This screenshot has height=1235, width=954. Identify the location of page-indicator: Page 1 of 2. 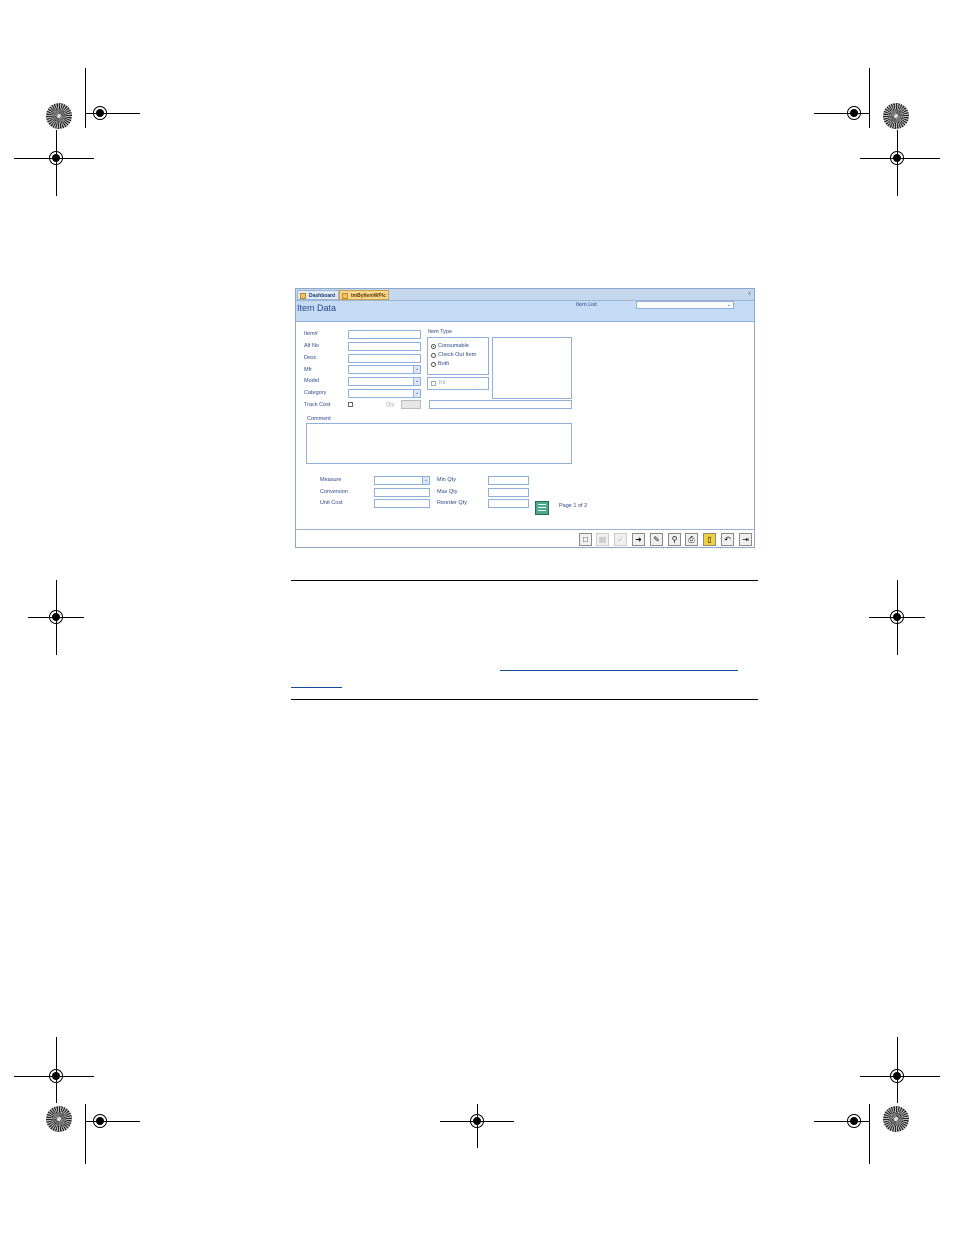
(573, 506).